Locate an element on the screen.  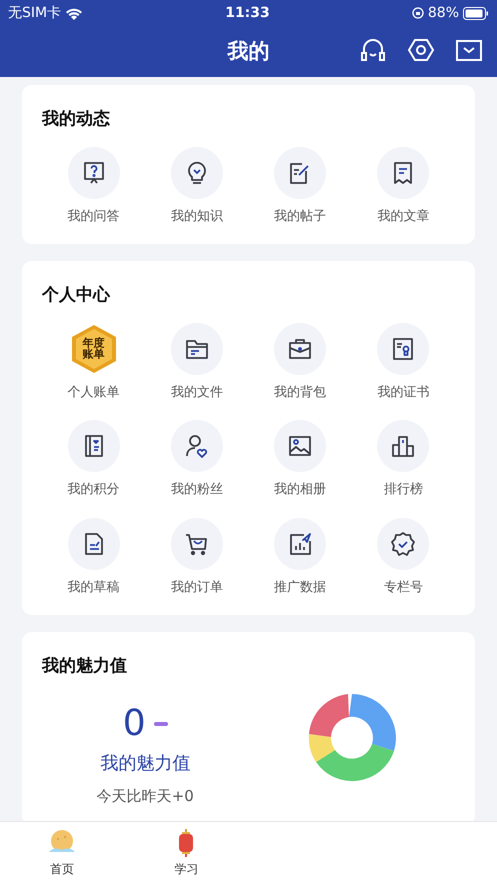
time-text: 11:33 is located at coordinates (247, 13).